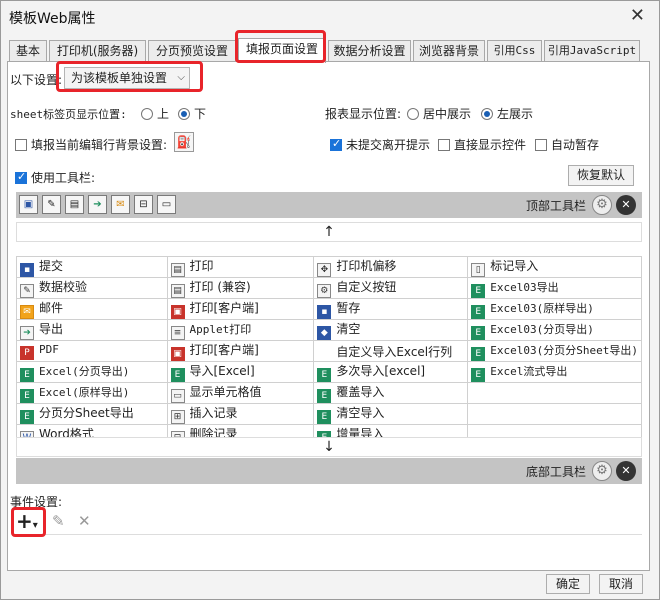 Image resolution: width=660 pixels, height=600 pixels. Describe the element at coordinates (27, 395) in the screenshot. I see `excel-icon: E` at that location.